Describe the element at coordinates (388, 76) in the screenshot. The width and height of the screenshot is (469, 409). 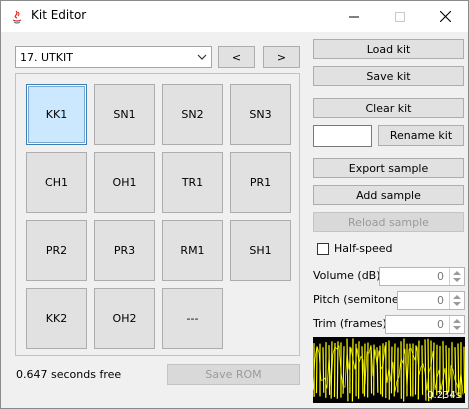
I see `save-kit-button: Save kit` at that location.